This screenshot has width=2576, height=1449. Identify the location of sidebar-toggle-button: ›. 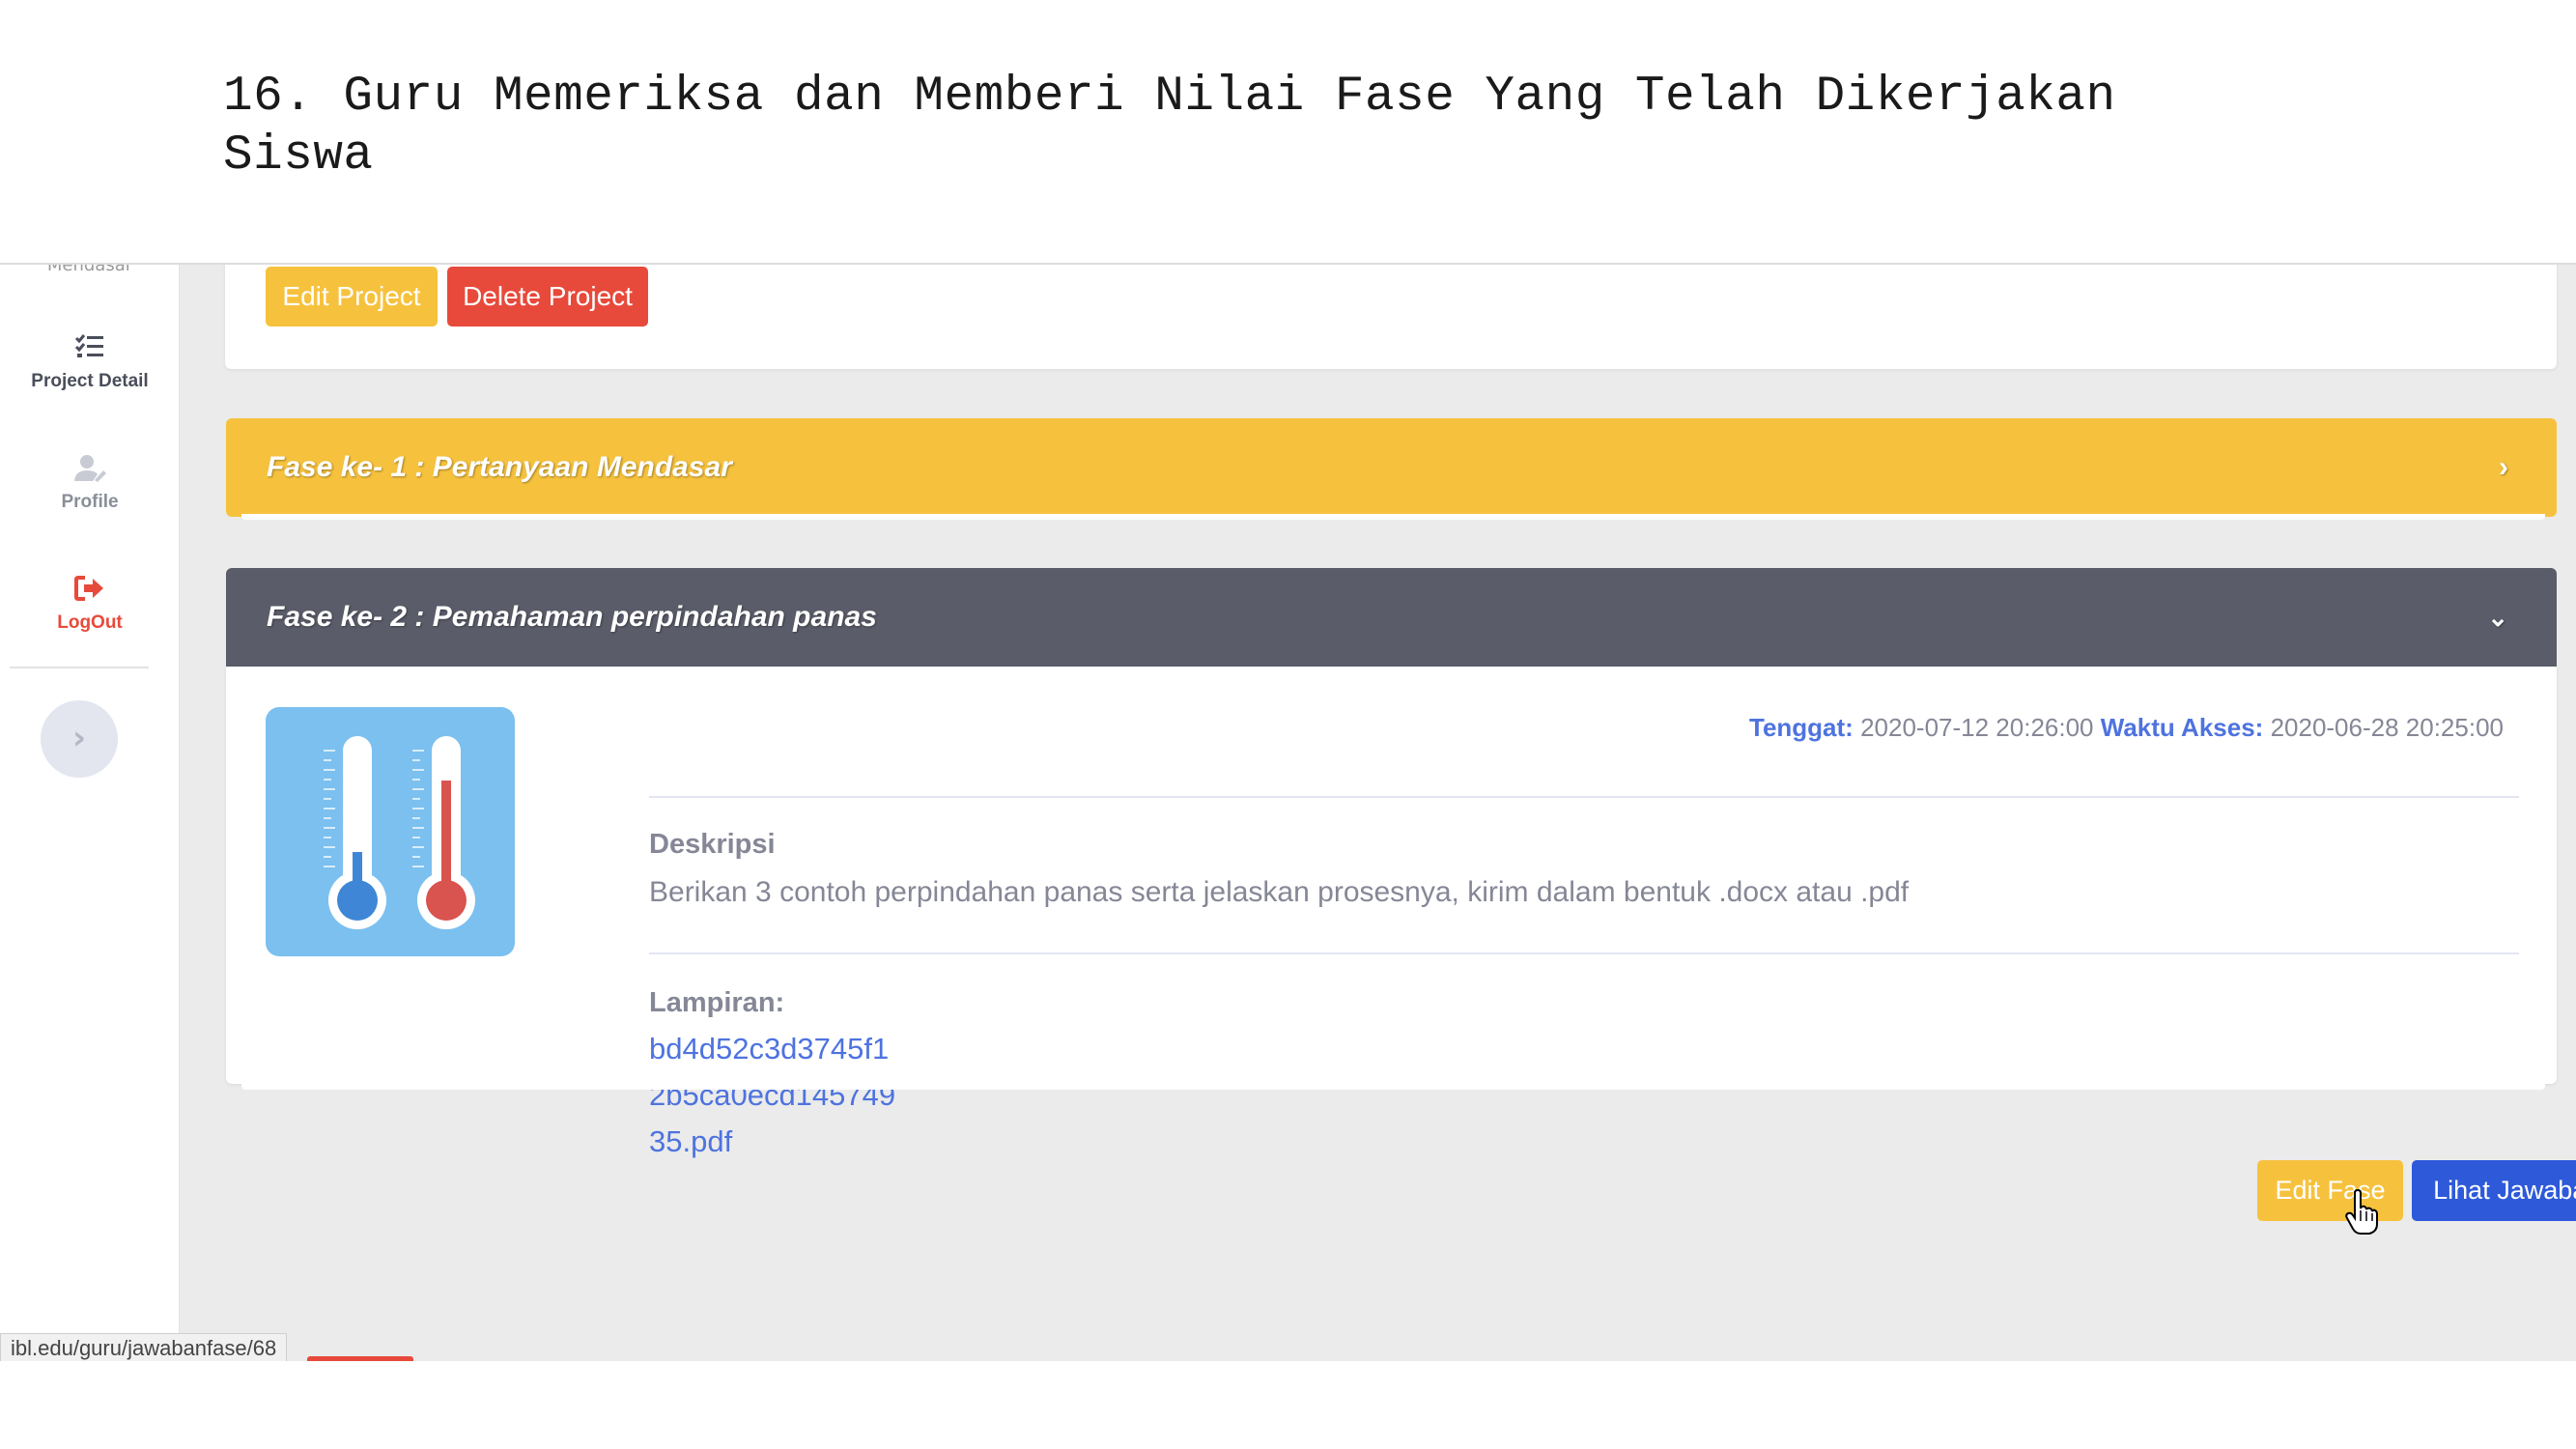
(79, 739).